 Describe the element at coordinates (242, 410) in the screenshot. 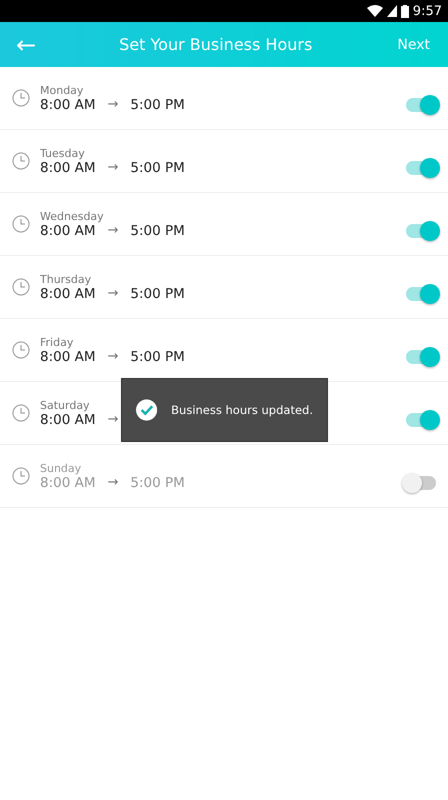

I see `toast-message: Business hours updated.` at that location.